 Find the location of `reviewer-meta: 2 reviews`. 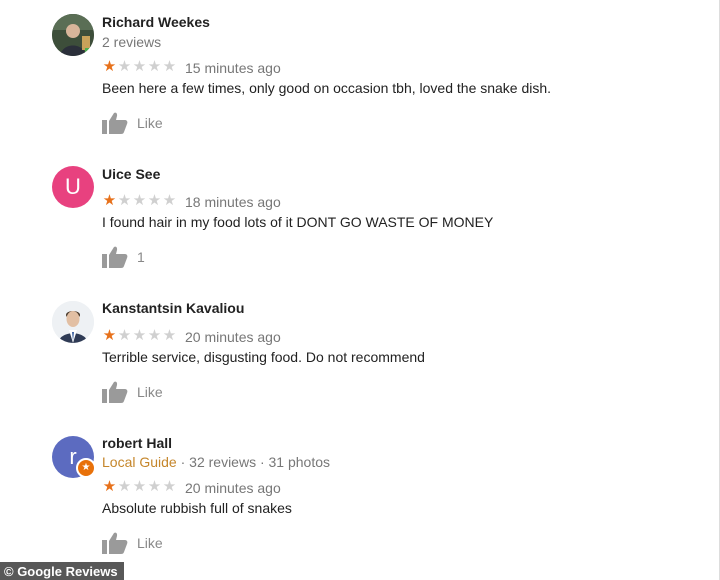

reviewer-meta: 2 reviews is located at coordinates (132, 42).